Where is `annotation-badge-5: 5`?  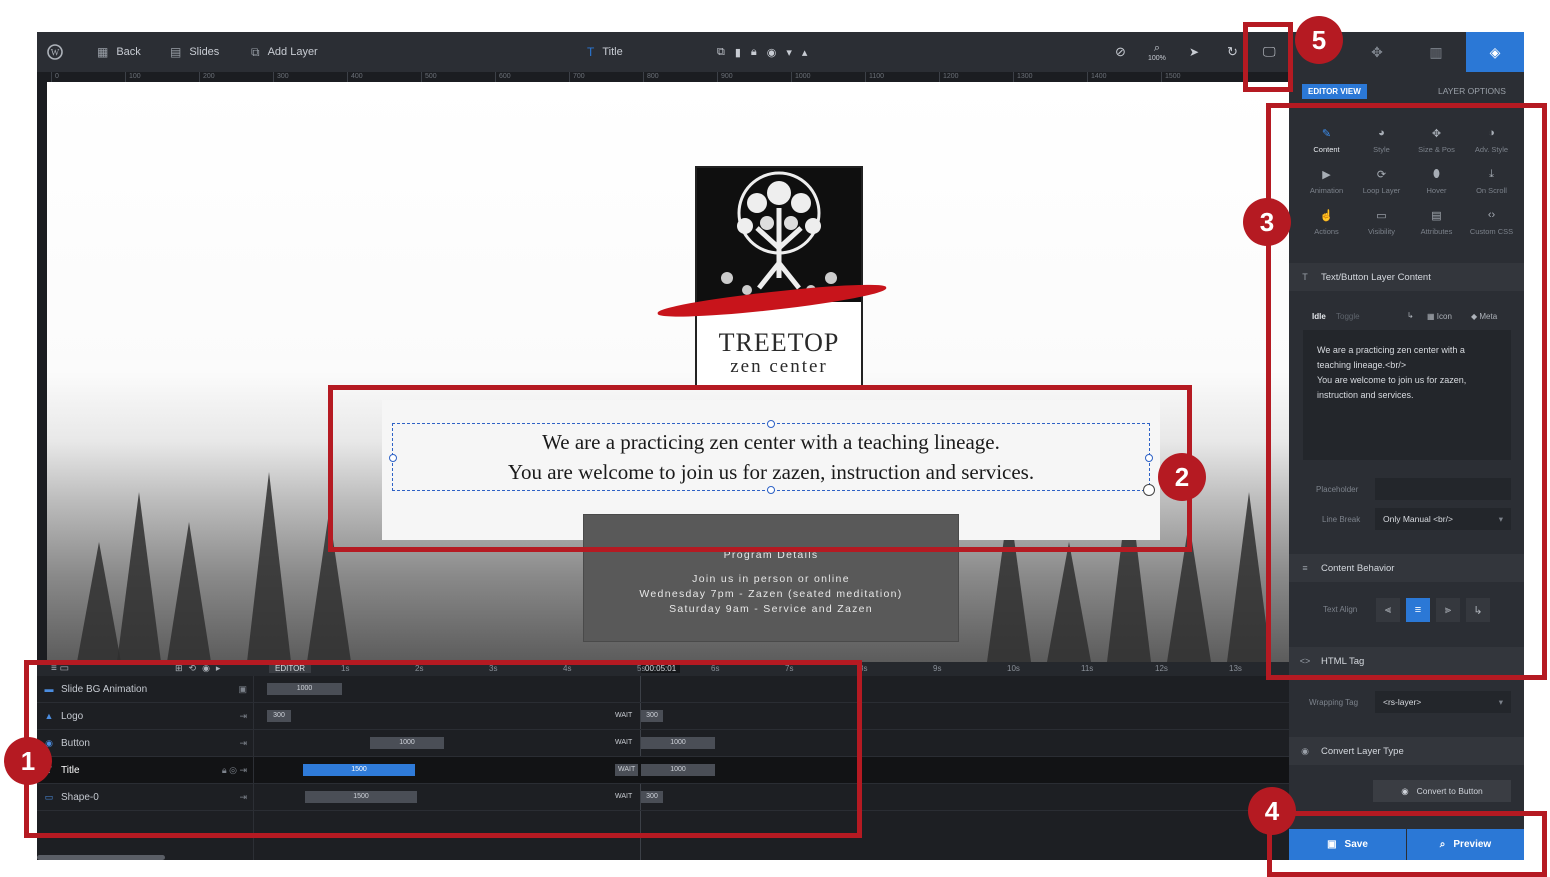 annotation-badge-5: 5 is located at coordinates (1319, 40).